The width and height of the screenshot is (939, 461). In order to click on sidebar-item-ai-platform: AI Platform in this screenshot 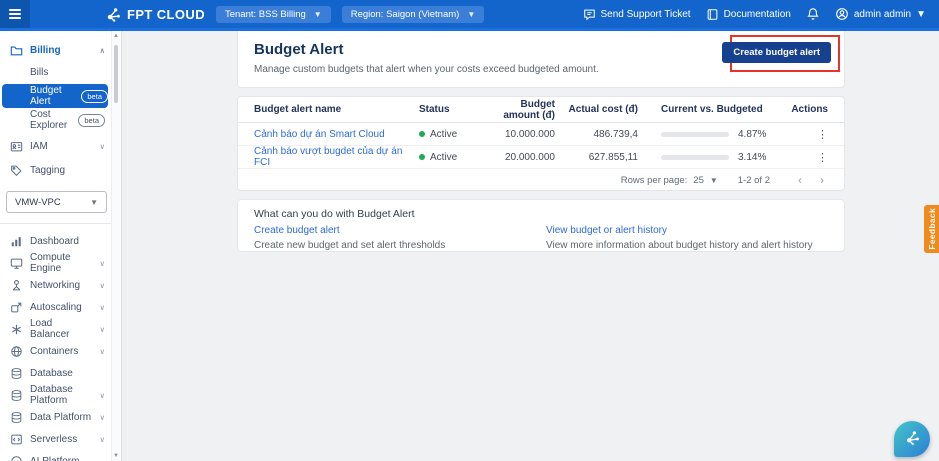, I will do `click(56, 455)`.